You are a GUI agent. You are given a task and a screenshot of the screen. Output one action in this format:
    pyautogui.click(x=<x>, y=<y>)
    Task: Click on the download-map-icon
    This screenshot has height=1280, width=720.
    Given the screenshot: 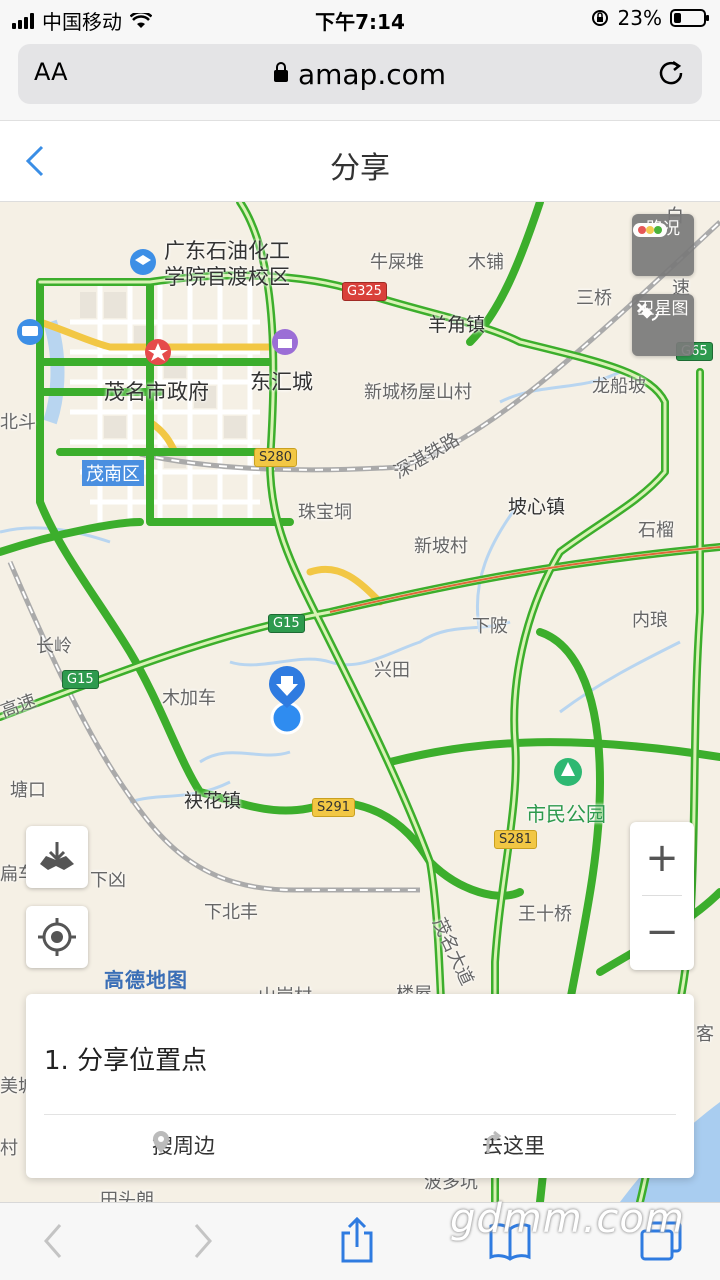 What is the action you would take?
    pyautogui.click(x=57, y=856)
    